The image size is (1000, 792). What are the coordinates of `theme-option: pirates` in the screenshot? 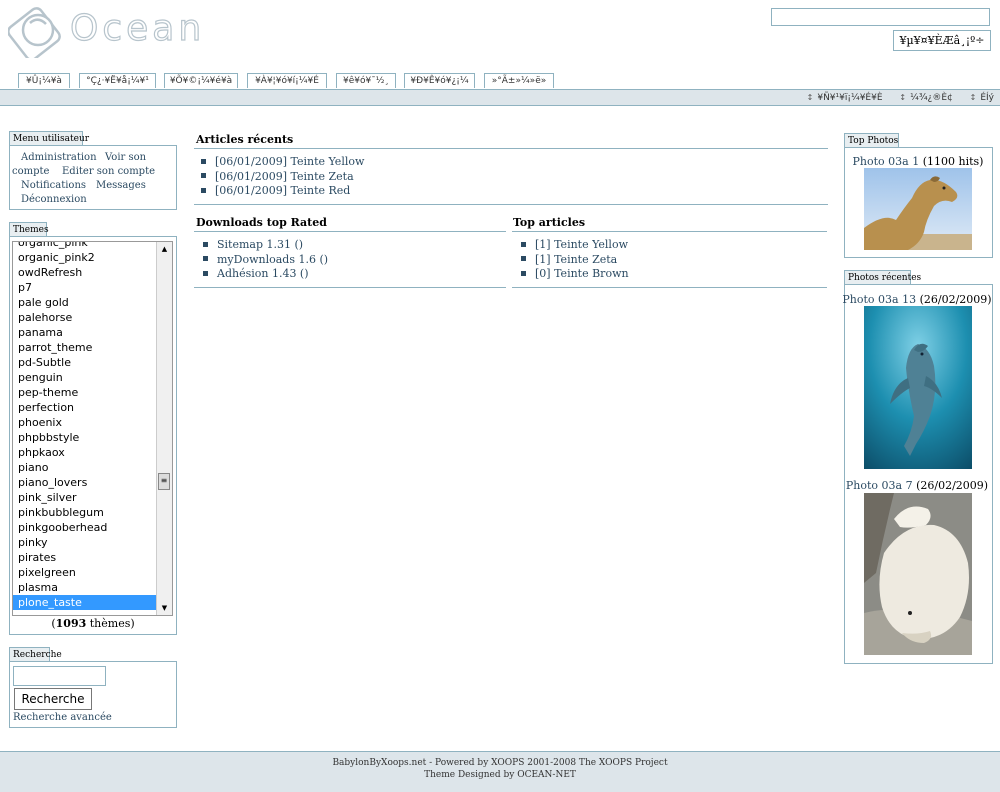 It's located at (84, 557).